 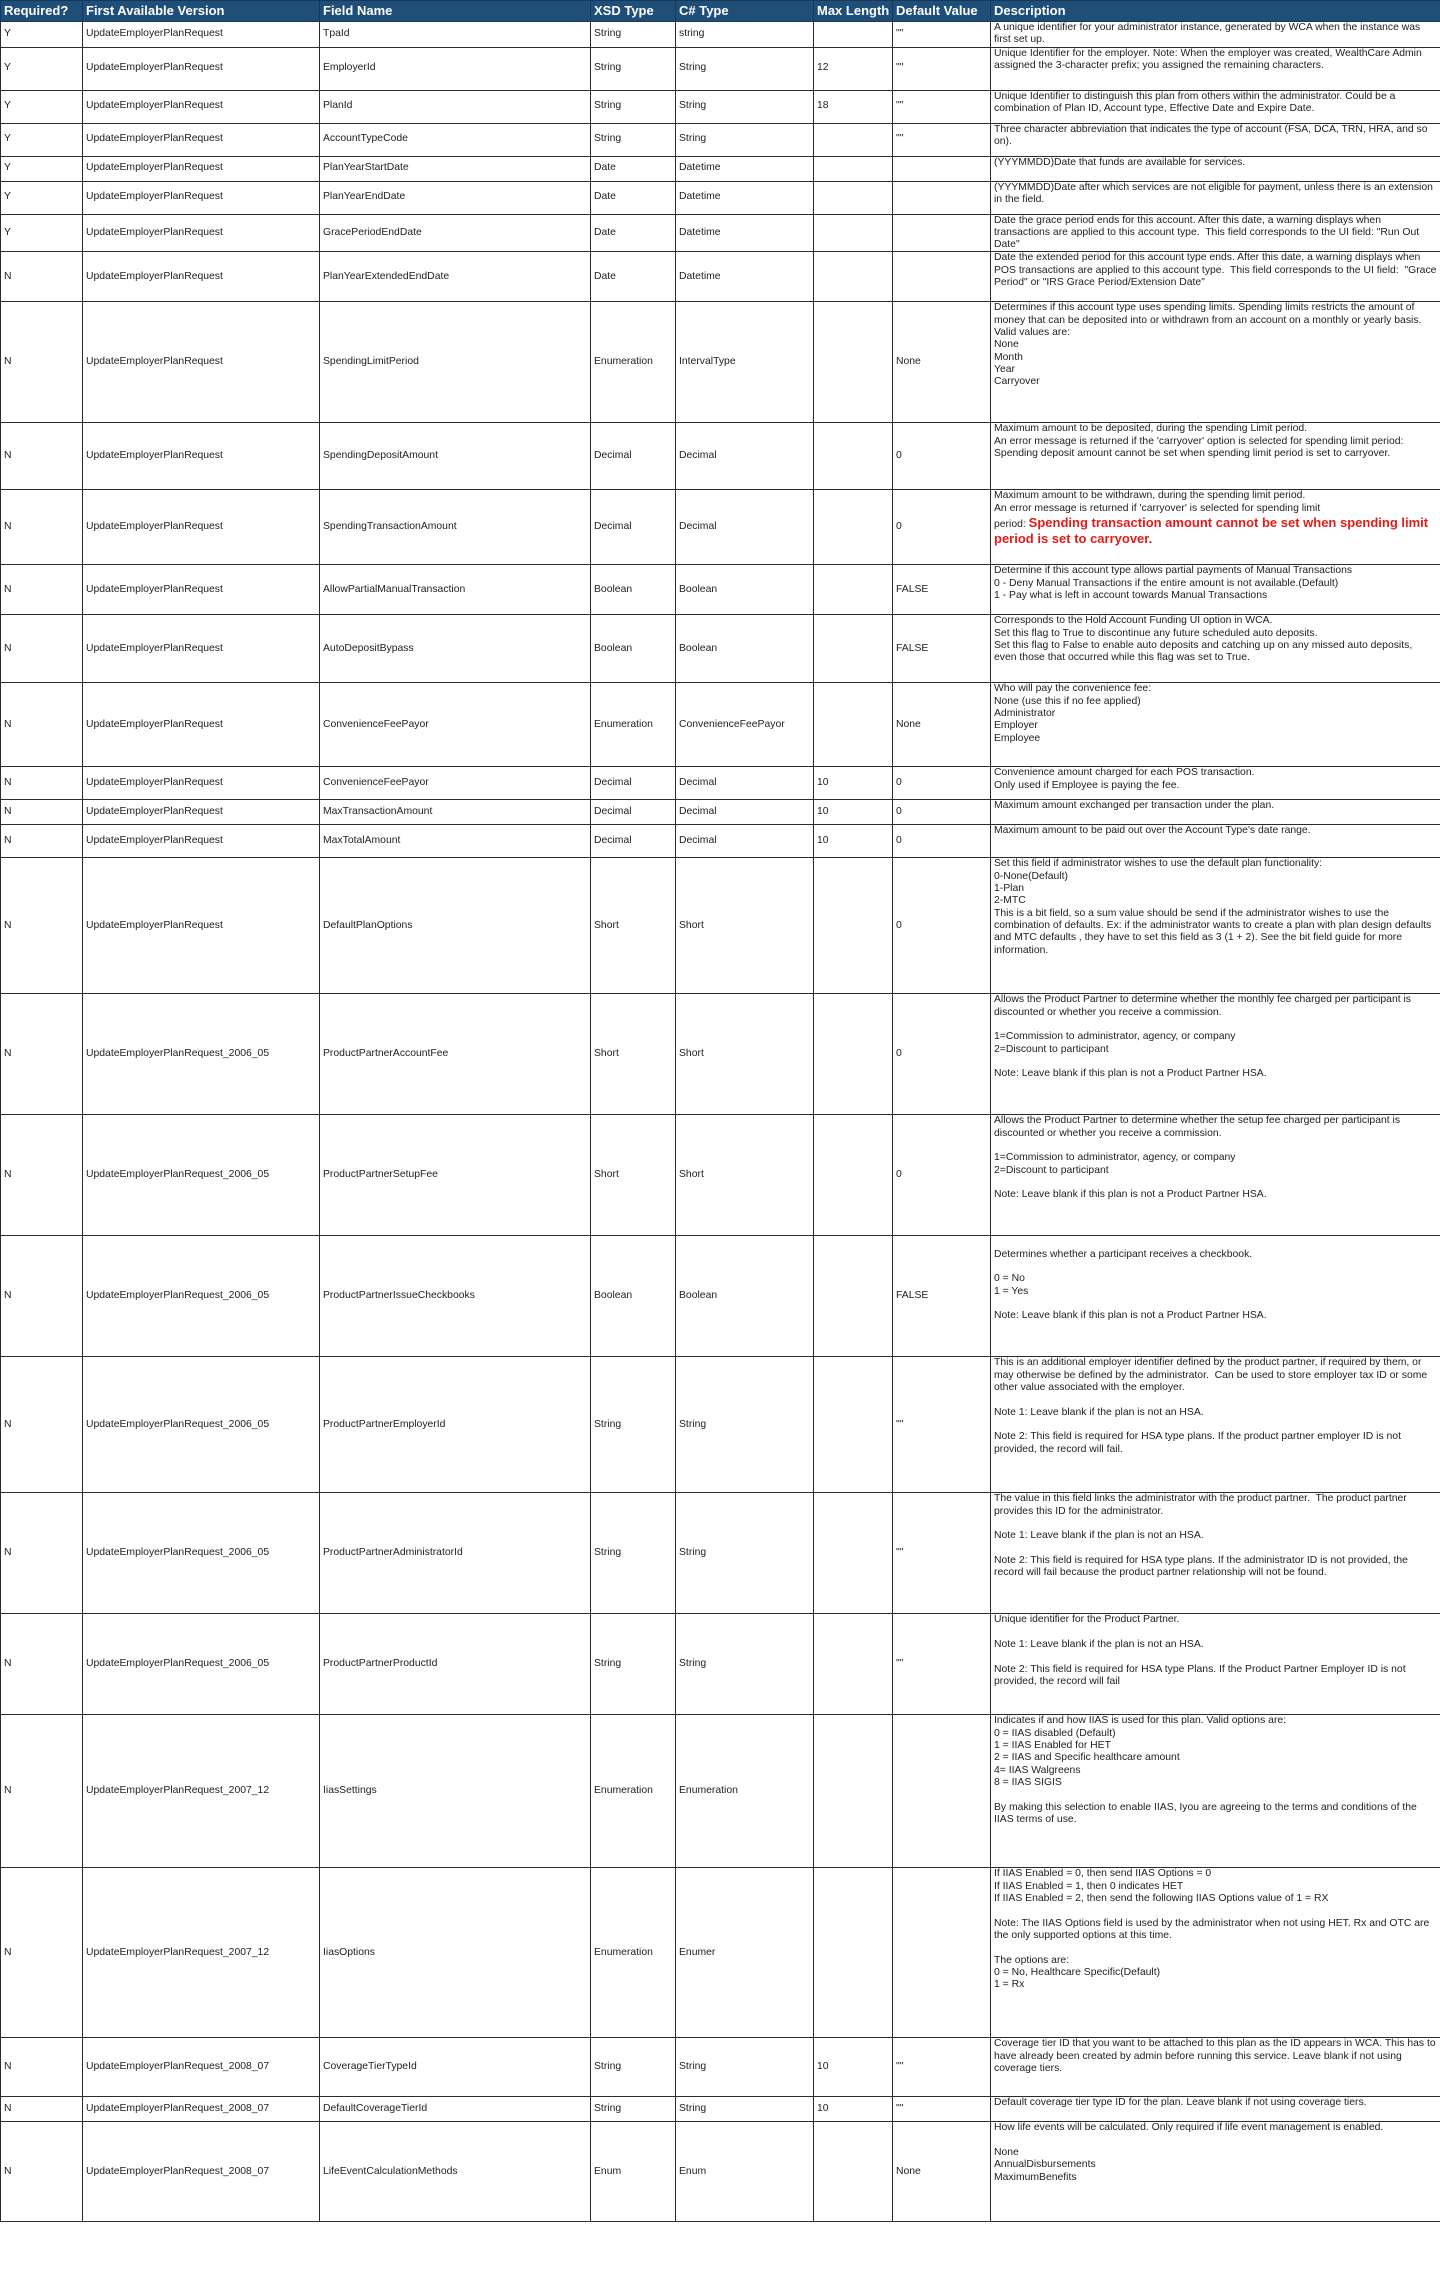 I want to click on xsd-type-cell: Date, so click(x=633, y=168).